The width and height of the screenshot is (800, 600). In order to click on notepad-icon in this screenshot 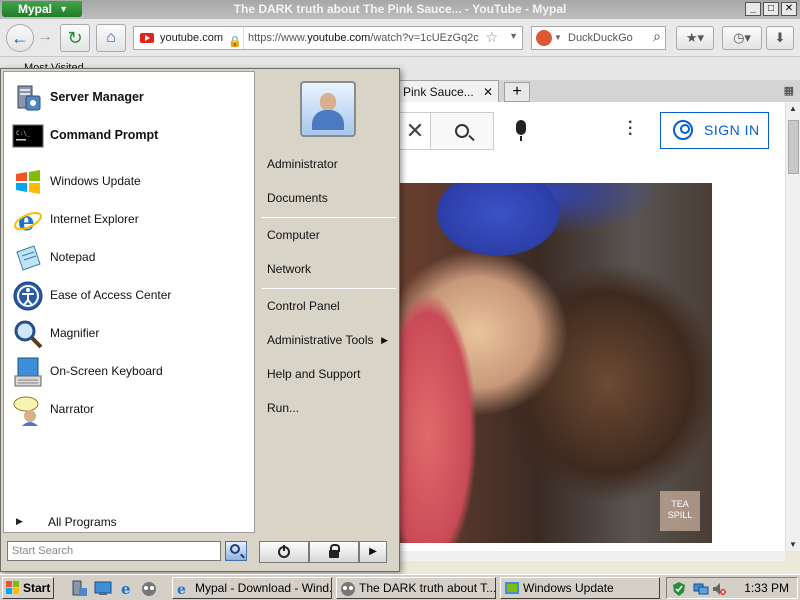, I will do `click(28, 258)`.